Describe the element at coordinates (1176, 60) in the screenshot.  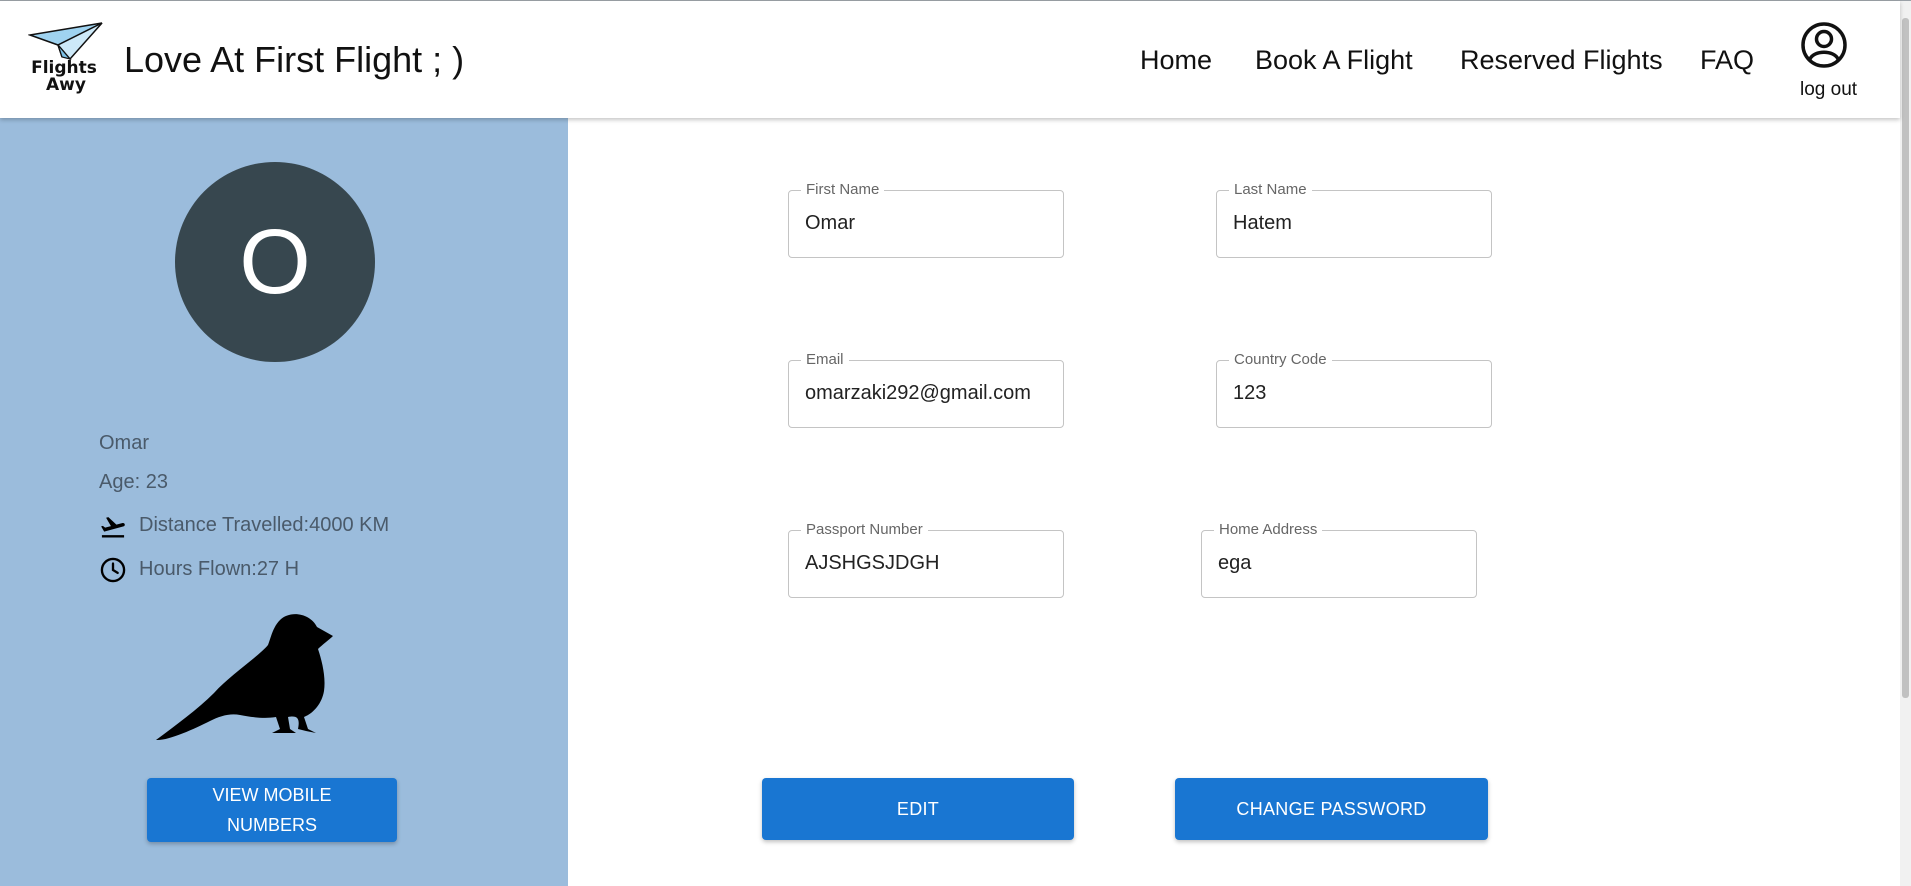
I see `nav-home: Home` at that location.